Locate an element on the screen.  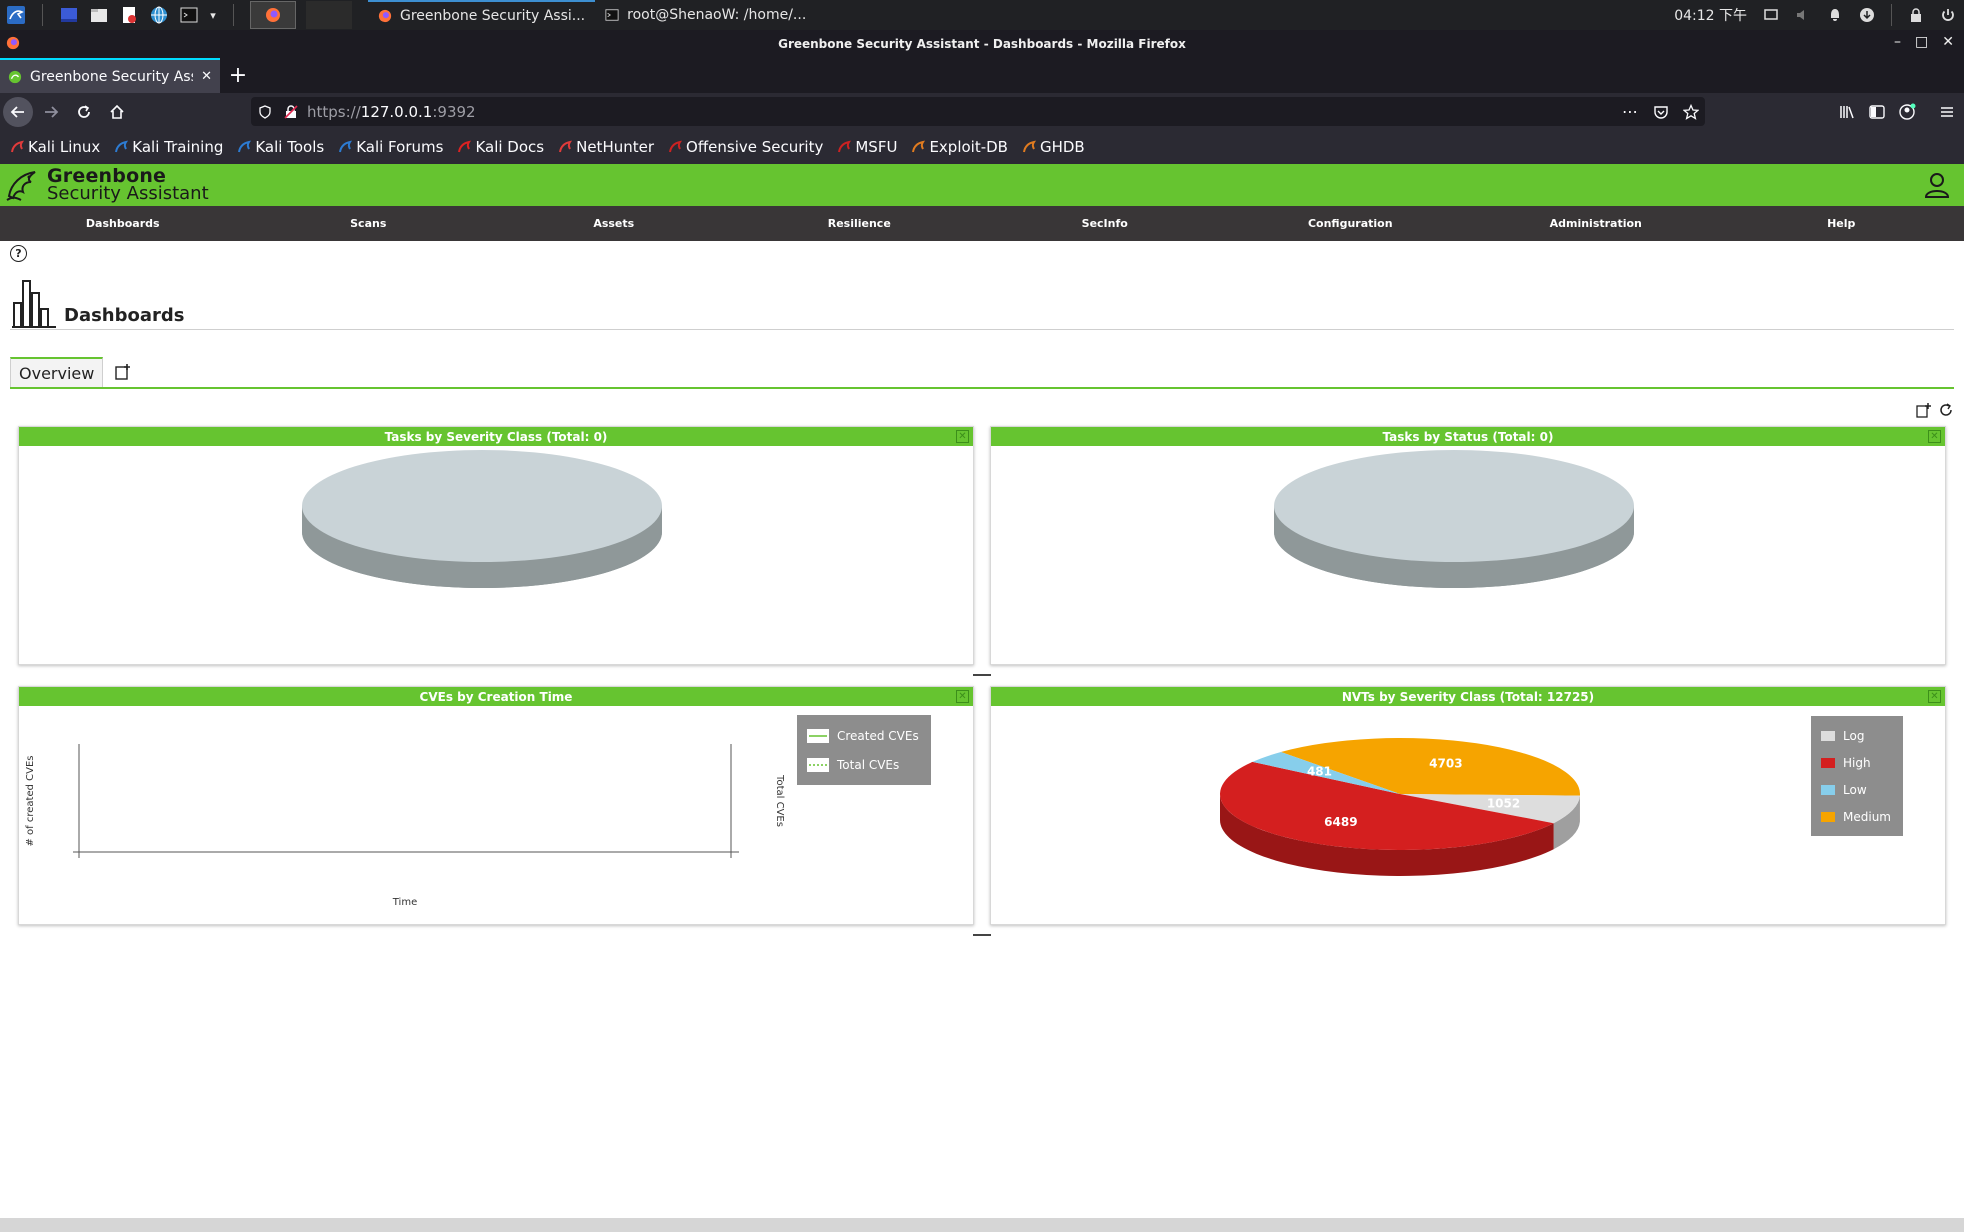
display-icon is located at coordinates (1771, 15).